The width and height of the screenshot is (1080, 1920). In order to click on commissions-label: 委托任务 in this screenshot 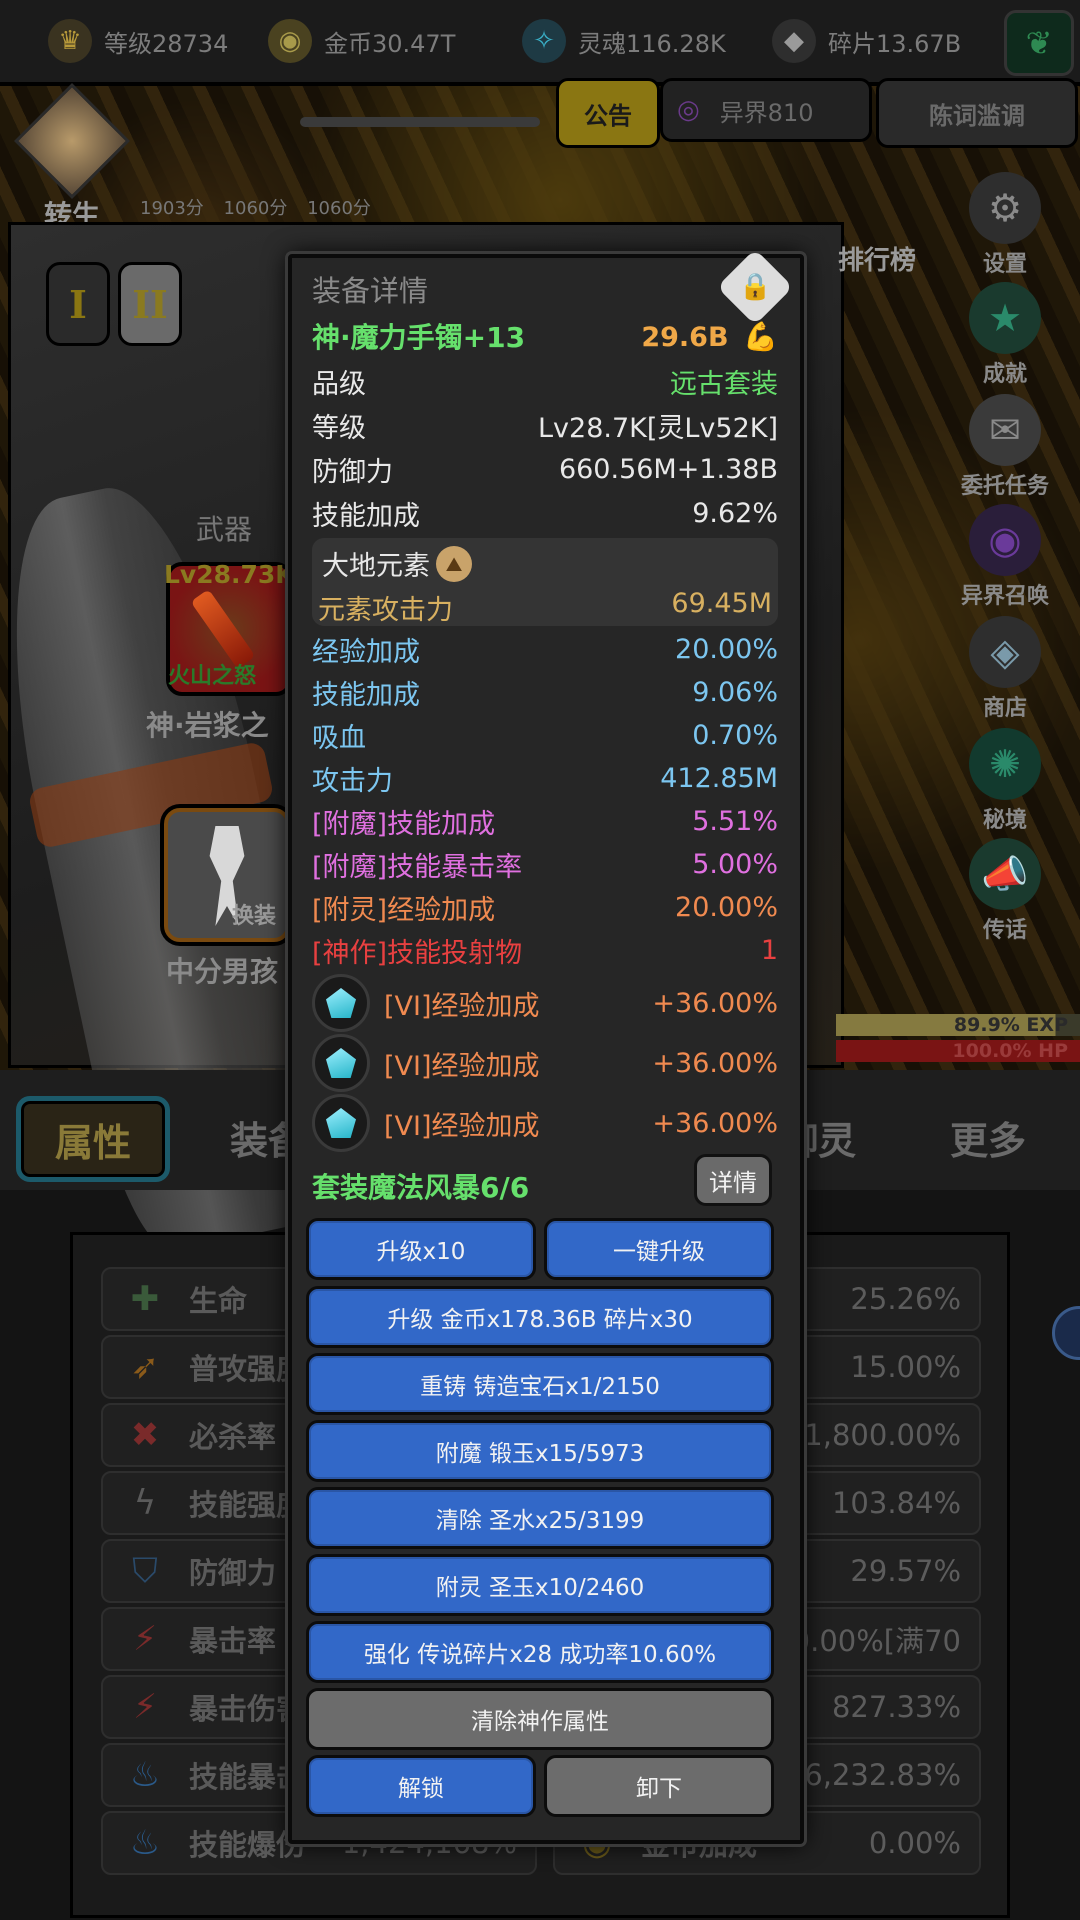, I will do `click(1004, 486)`.